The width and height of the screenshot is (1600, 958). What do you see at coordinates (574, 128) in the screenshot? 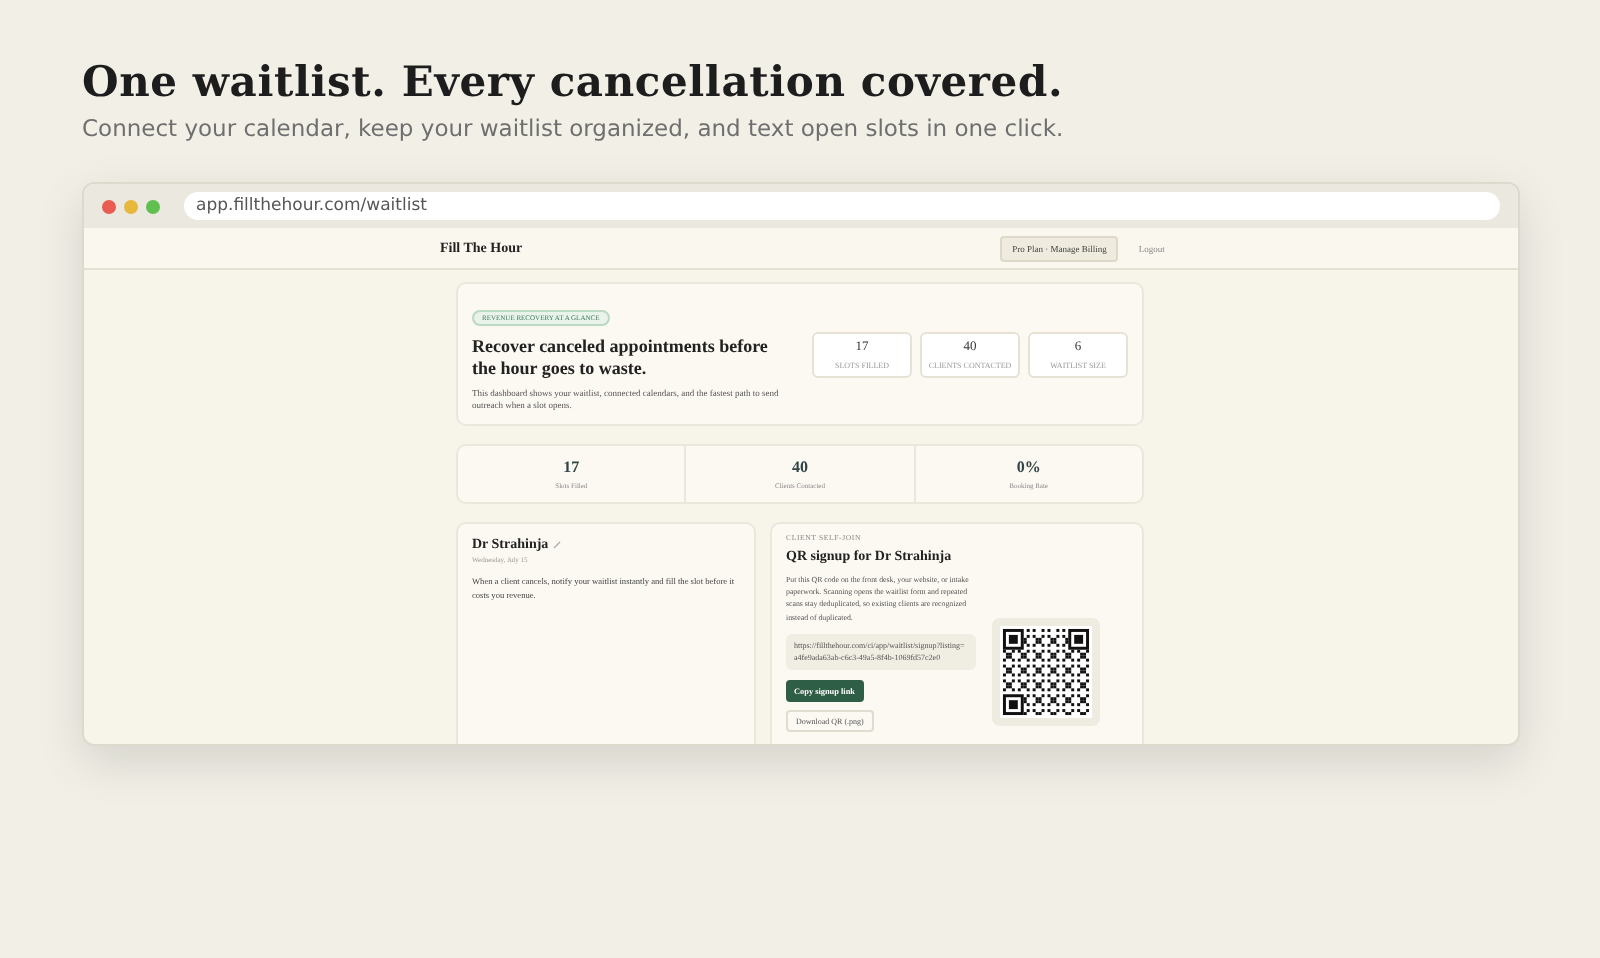
I see `hero-subtitle: Connect your calendar, keep your waitlist organized, and text open slots in one click.` at bounding box center [574, 128].